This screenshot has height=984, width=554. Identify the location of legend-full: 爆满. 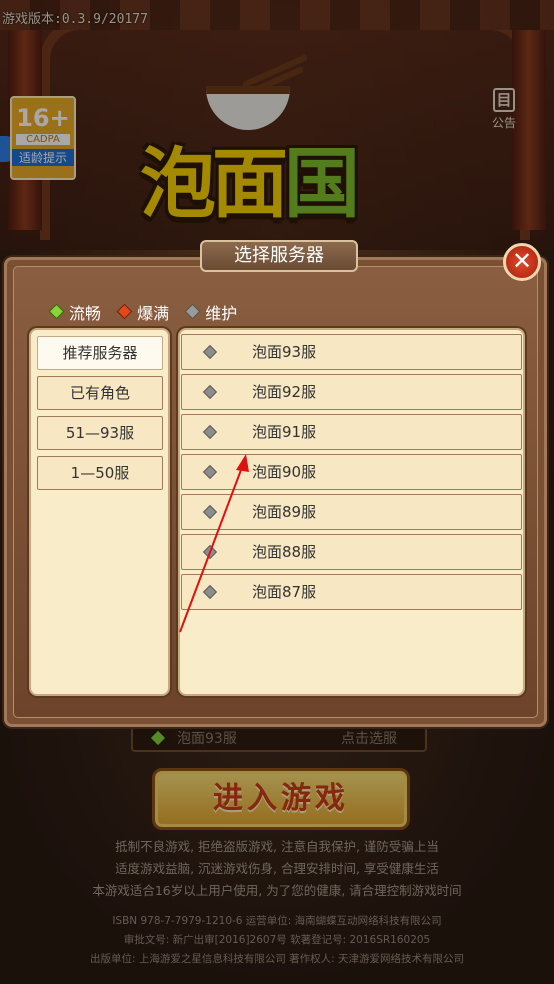
(144, 312).